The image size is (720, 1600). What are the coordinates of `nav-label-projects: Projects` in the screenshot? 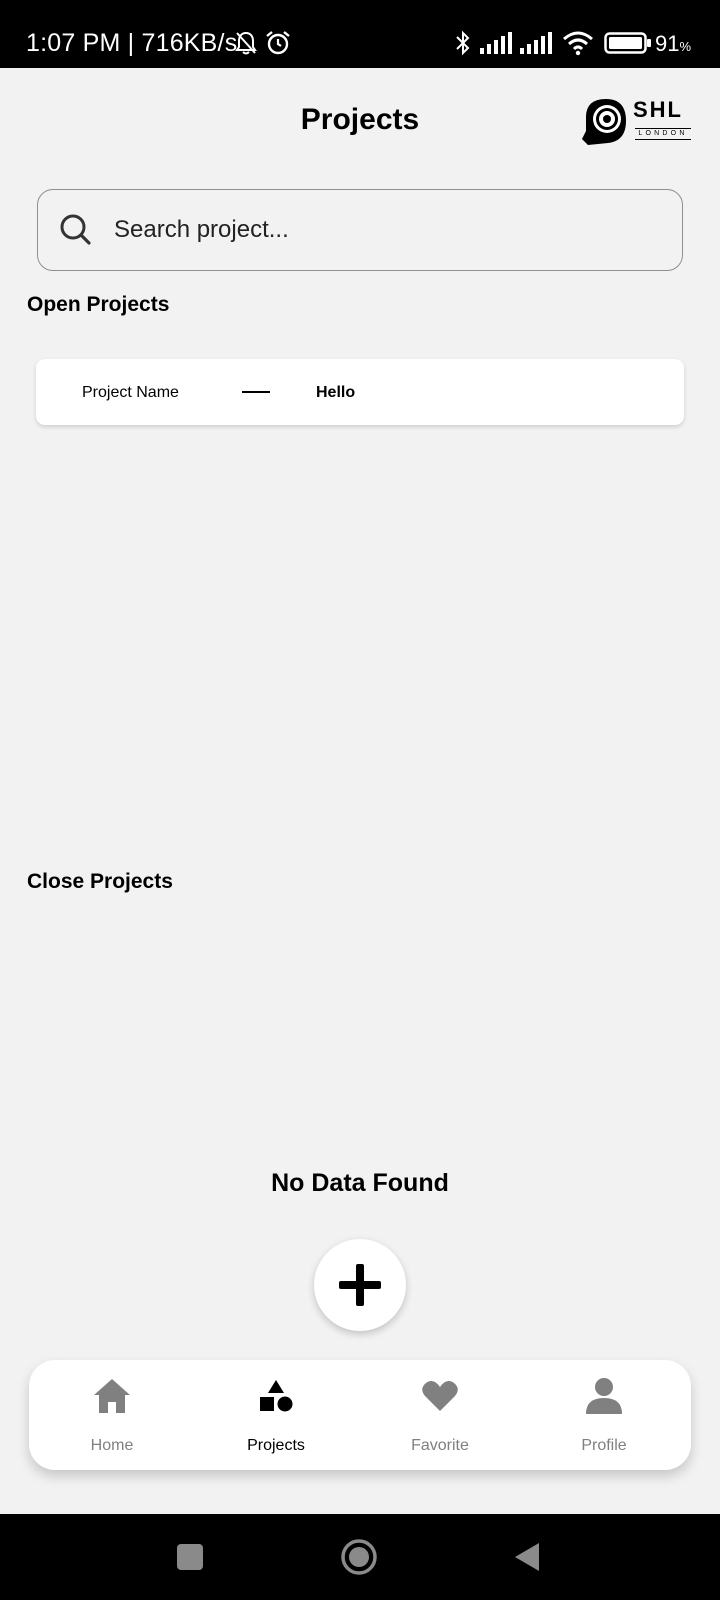 It's located at (276, 1445).